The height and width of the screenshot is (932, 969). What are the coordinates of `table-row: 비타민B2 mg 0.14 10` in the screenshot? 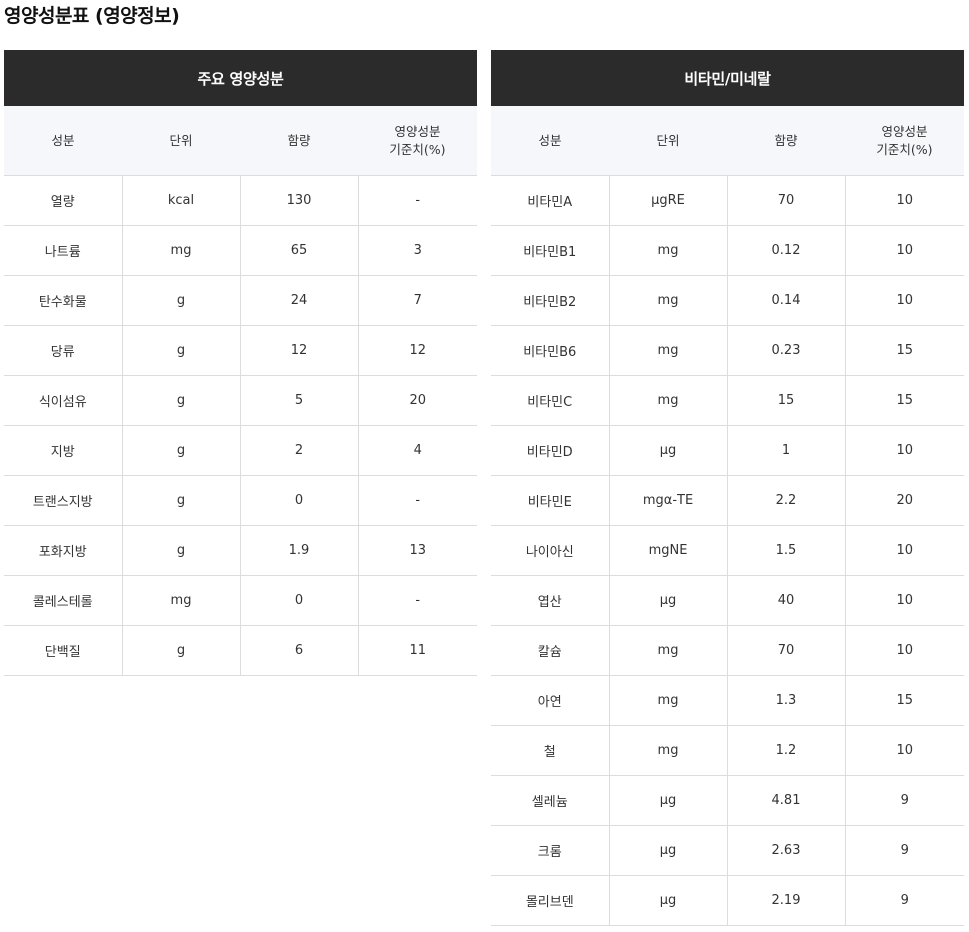 It's located at (727, 300).